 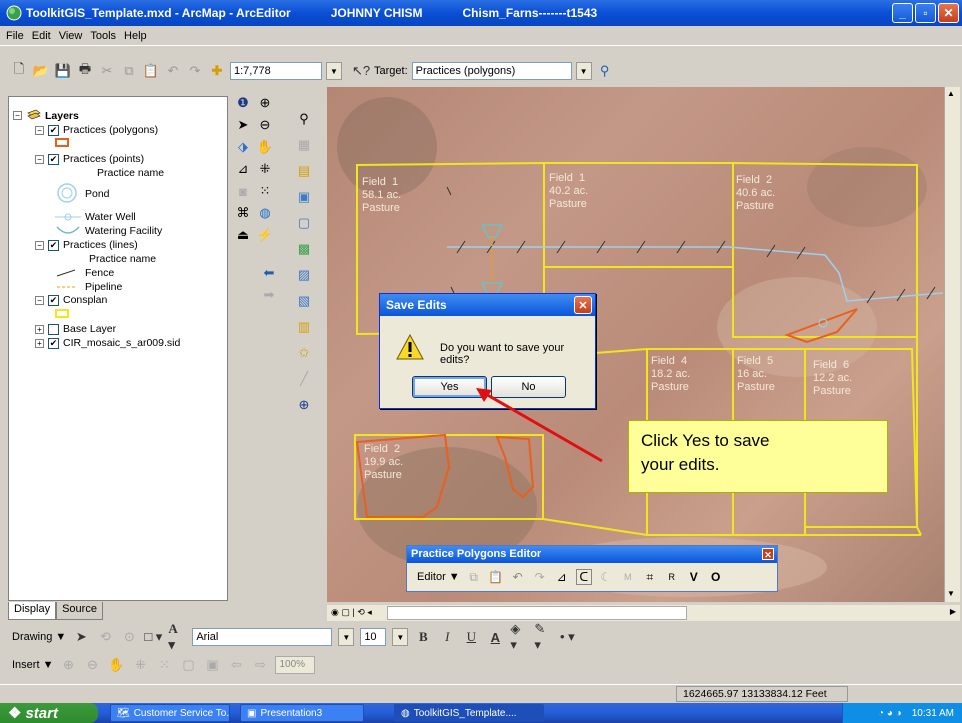 What do you see at coordinates (265, 191) in the screenshot?
I see `fixed-zoom-out-icon: ⁙` at bounding box center [265, 191].